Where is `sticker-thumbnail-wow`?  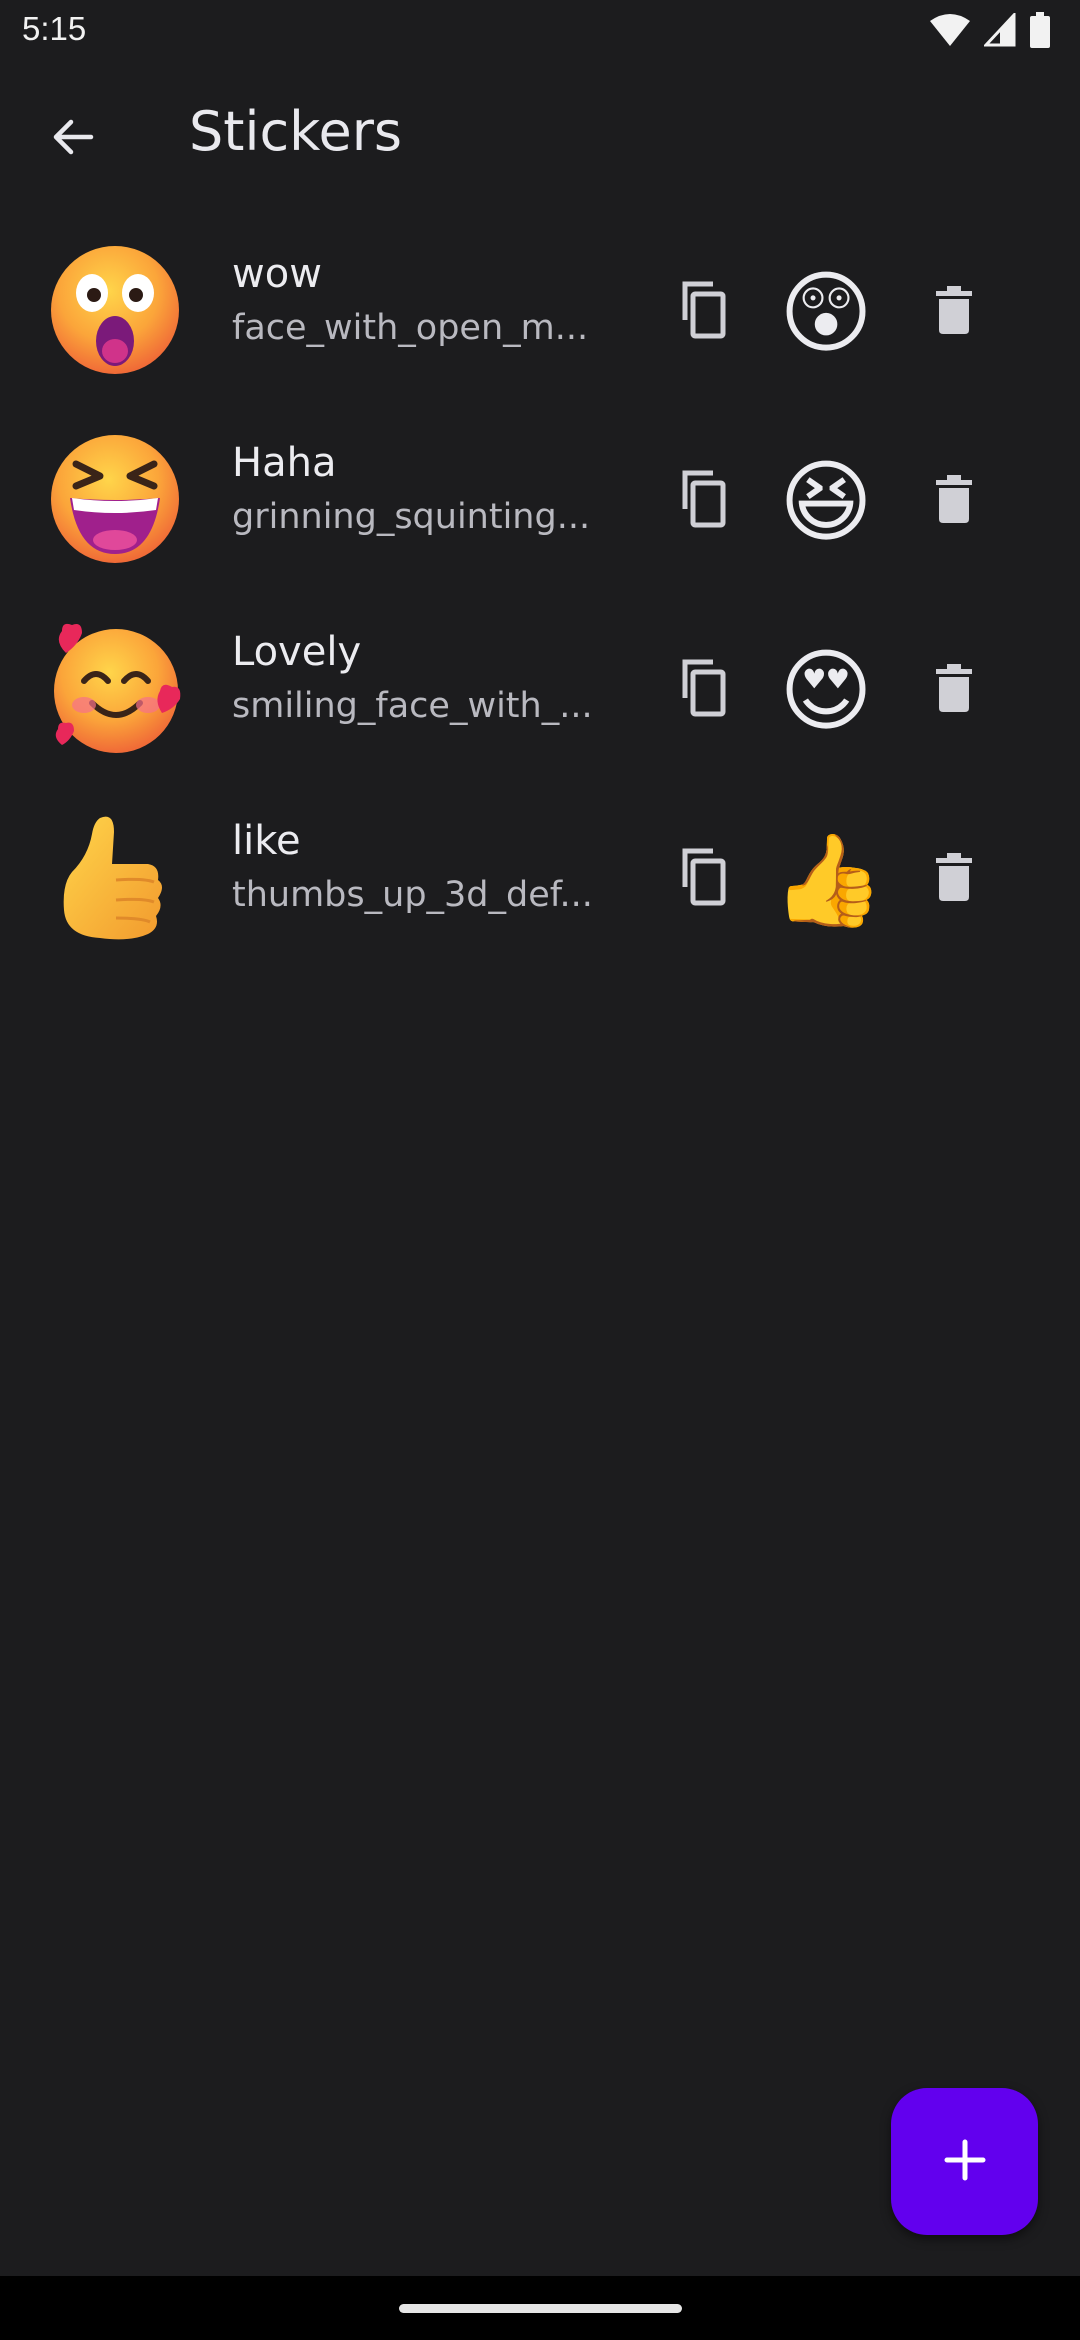
sticker-thumbnail-wow is located at coordinates (115, 310).